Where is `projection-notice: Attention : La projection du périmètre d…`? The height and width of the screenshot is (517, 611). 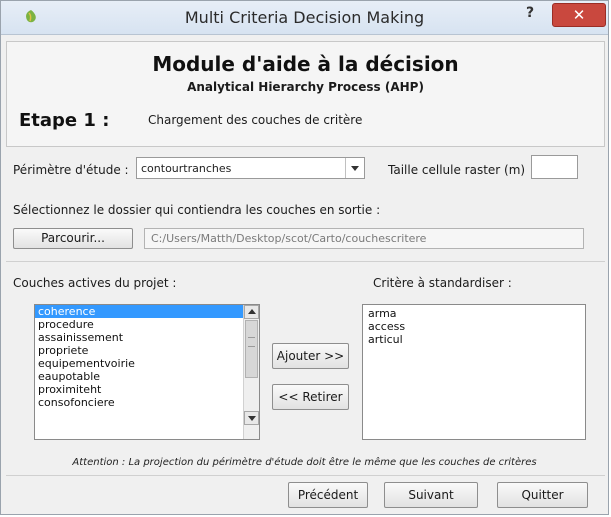
projection-notice: Attention : La projection du périmètre d… is located at coordinates (304, 462).